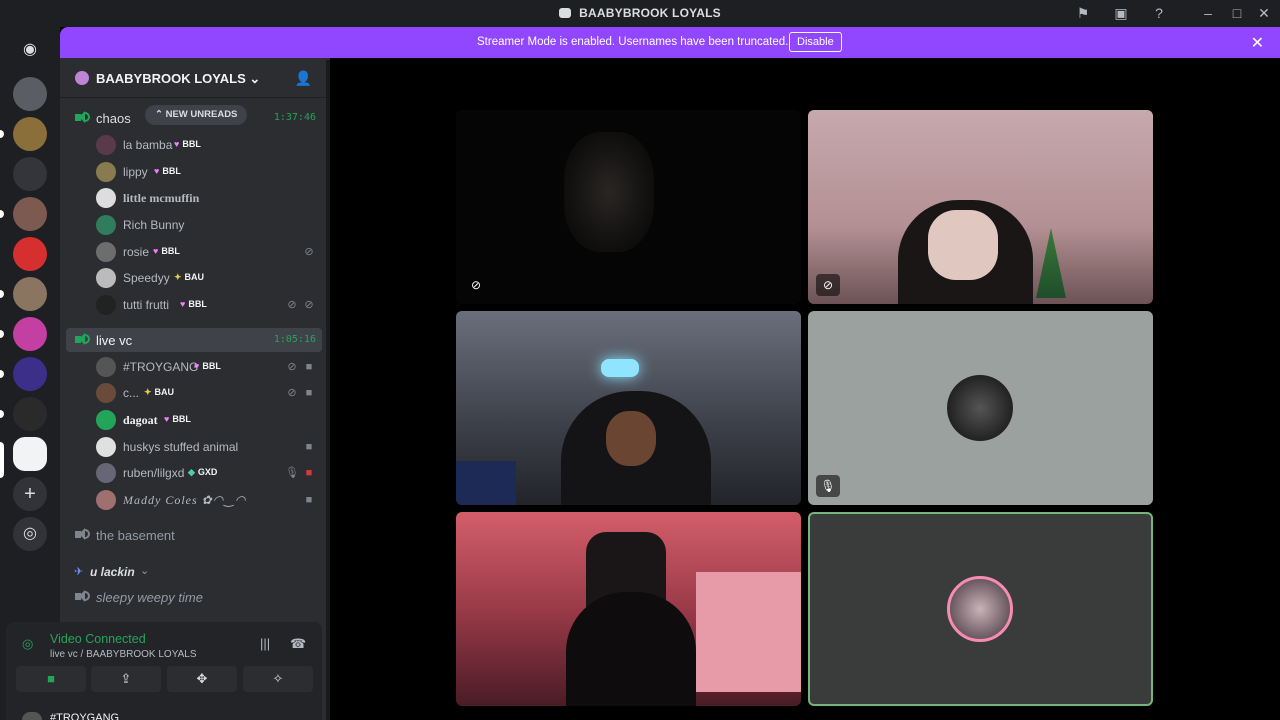 Image resolution: width=1280 pixels, height=720 pixels. Describe the element at coordinates (206, 172) in the screenshot. I see `voice-user: lippy ♥ BBL` at that location.